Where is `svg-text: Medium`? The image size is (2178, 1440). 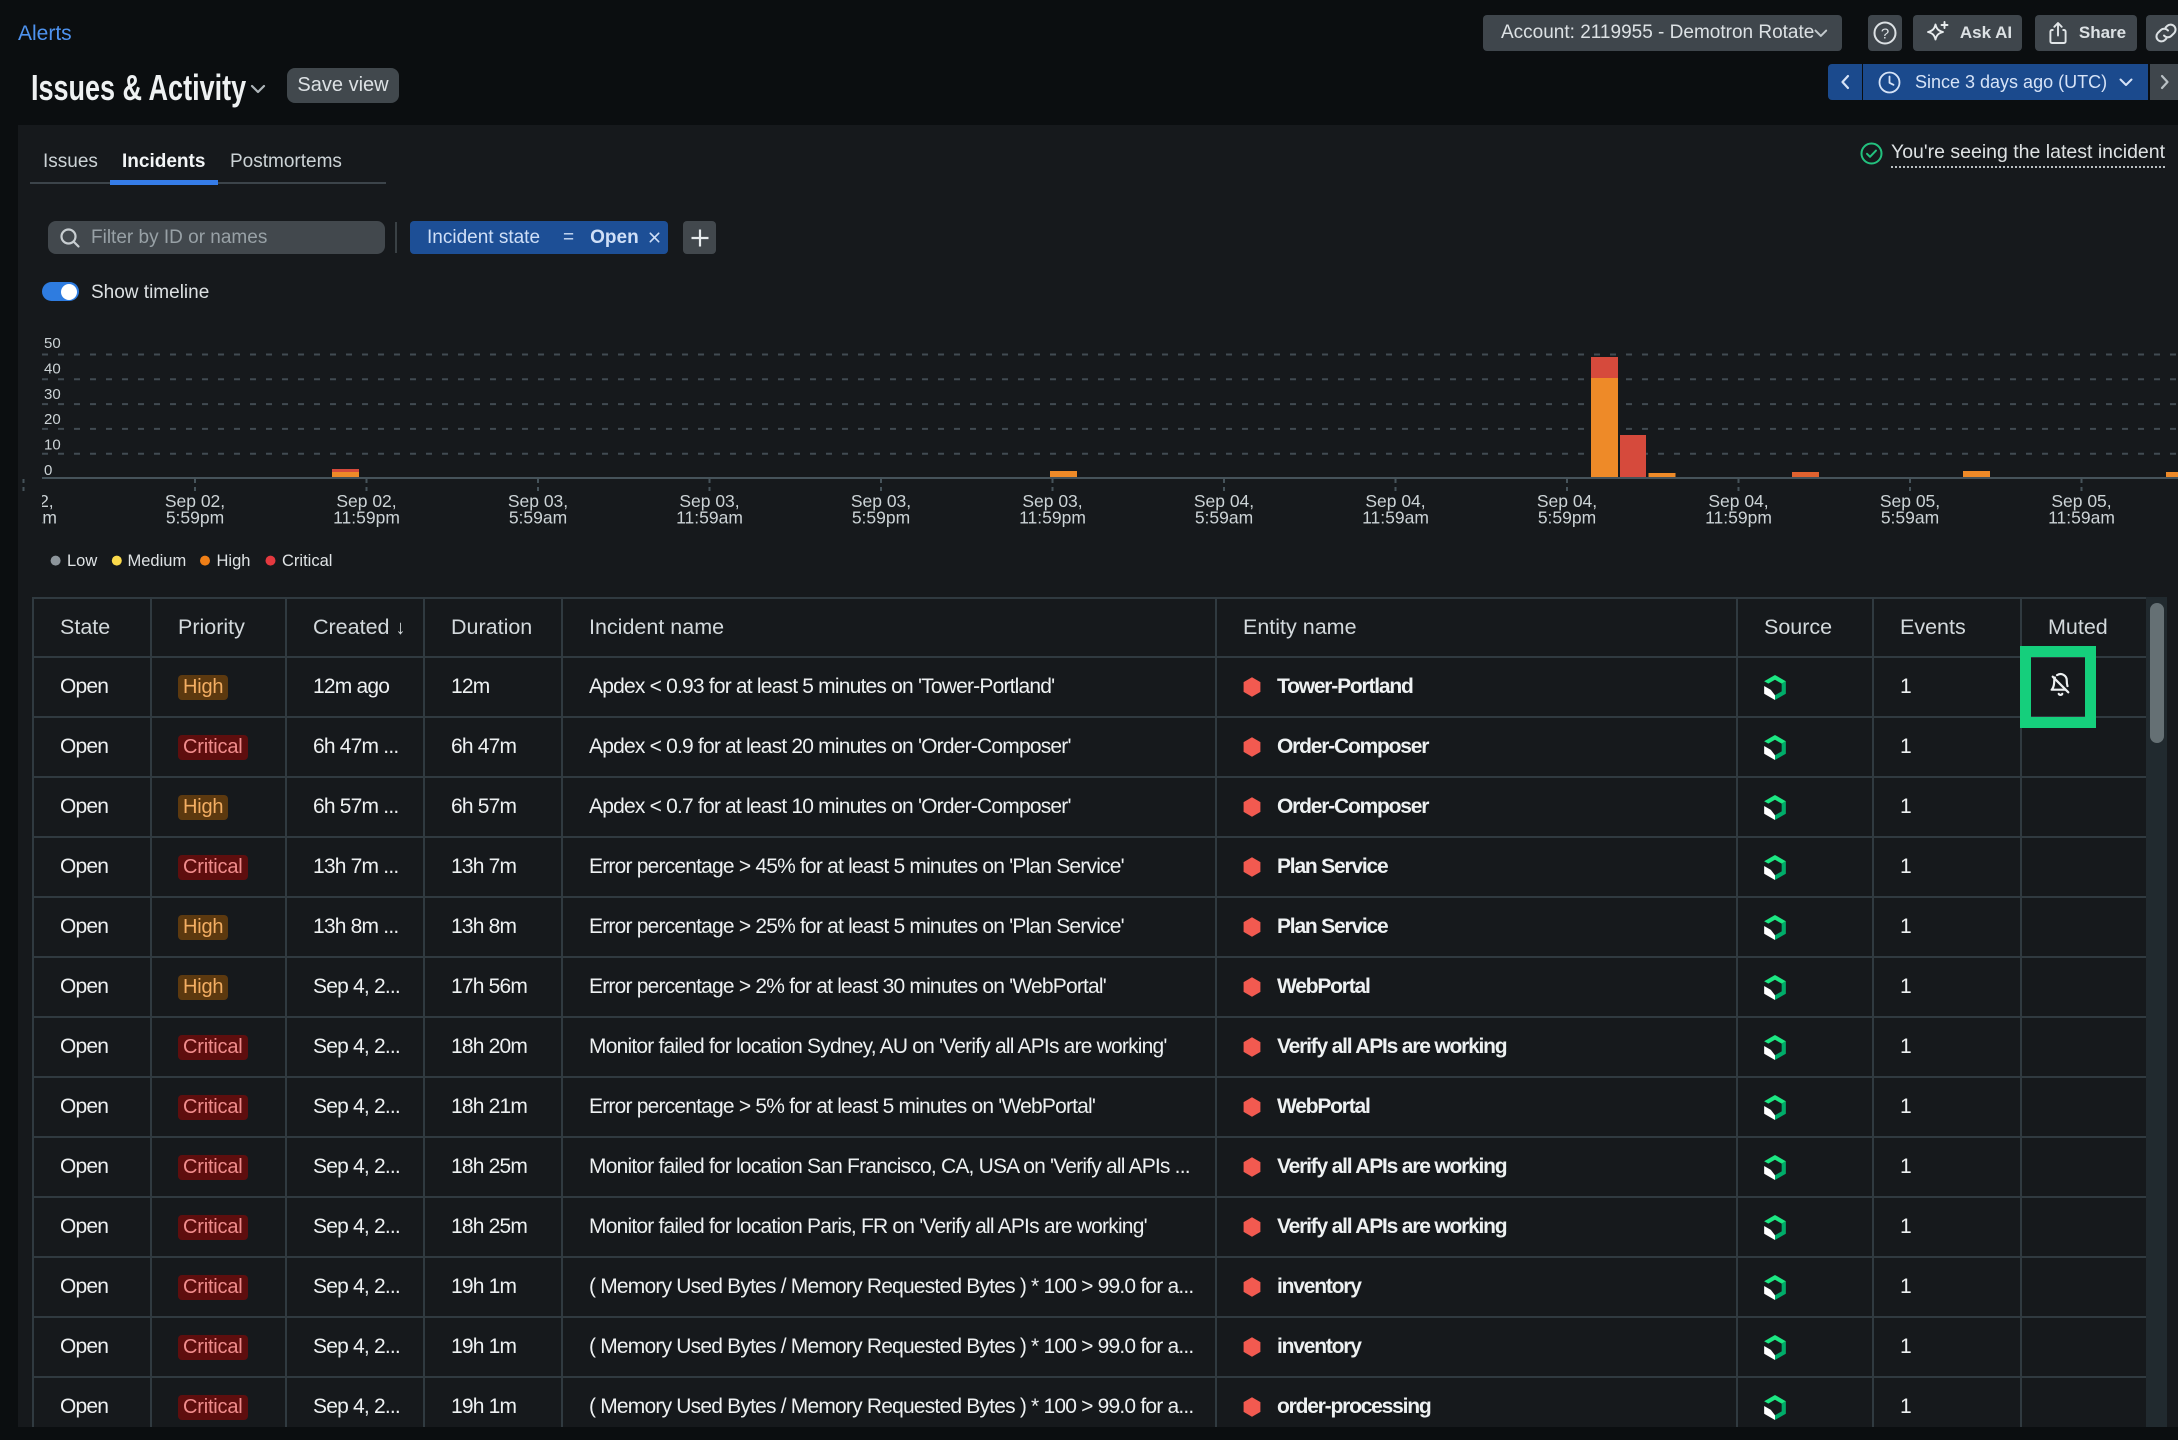
svg-text: Medium is located at coordinates (157, 561).